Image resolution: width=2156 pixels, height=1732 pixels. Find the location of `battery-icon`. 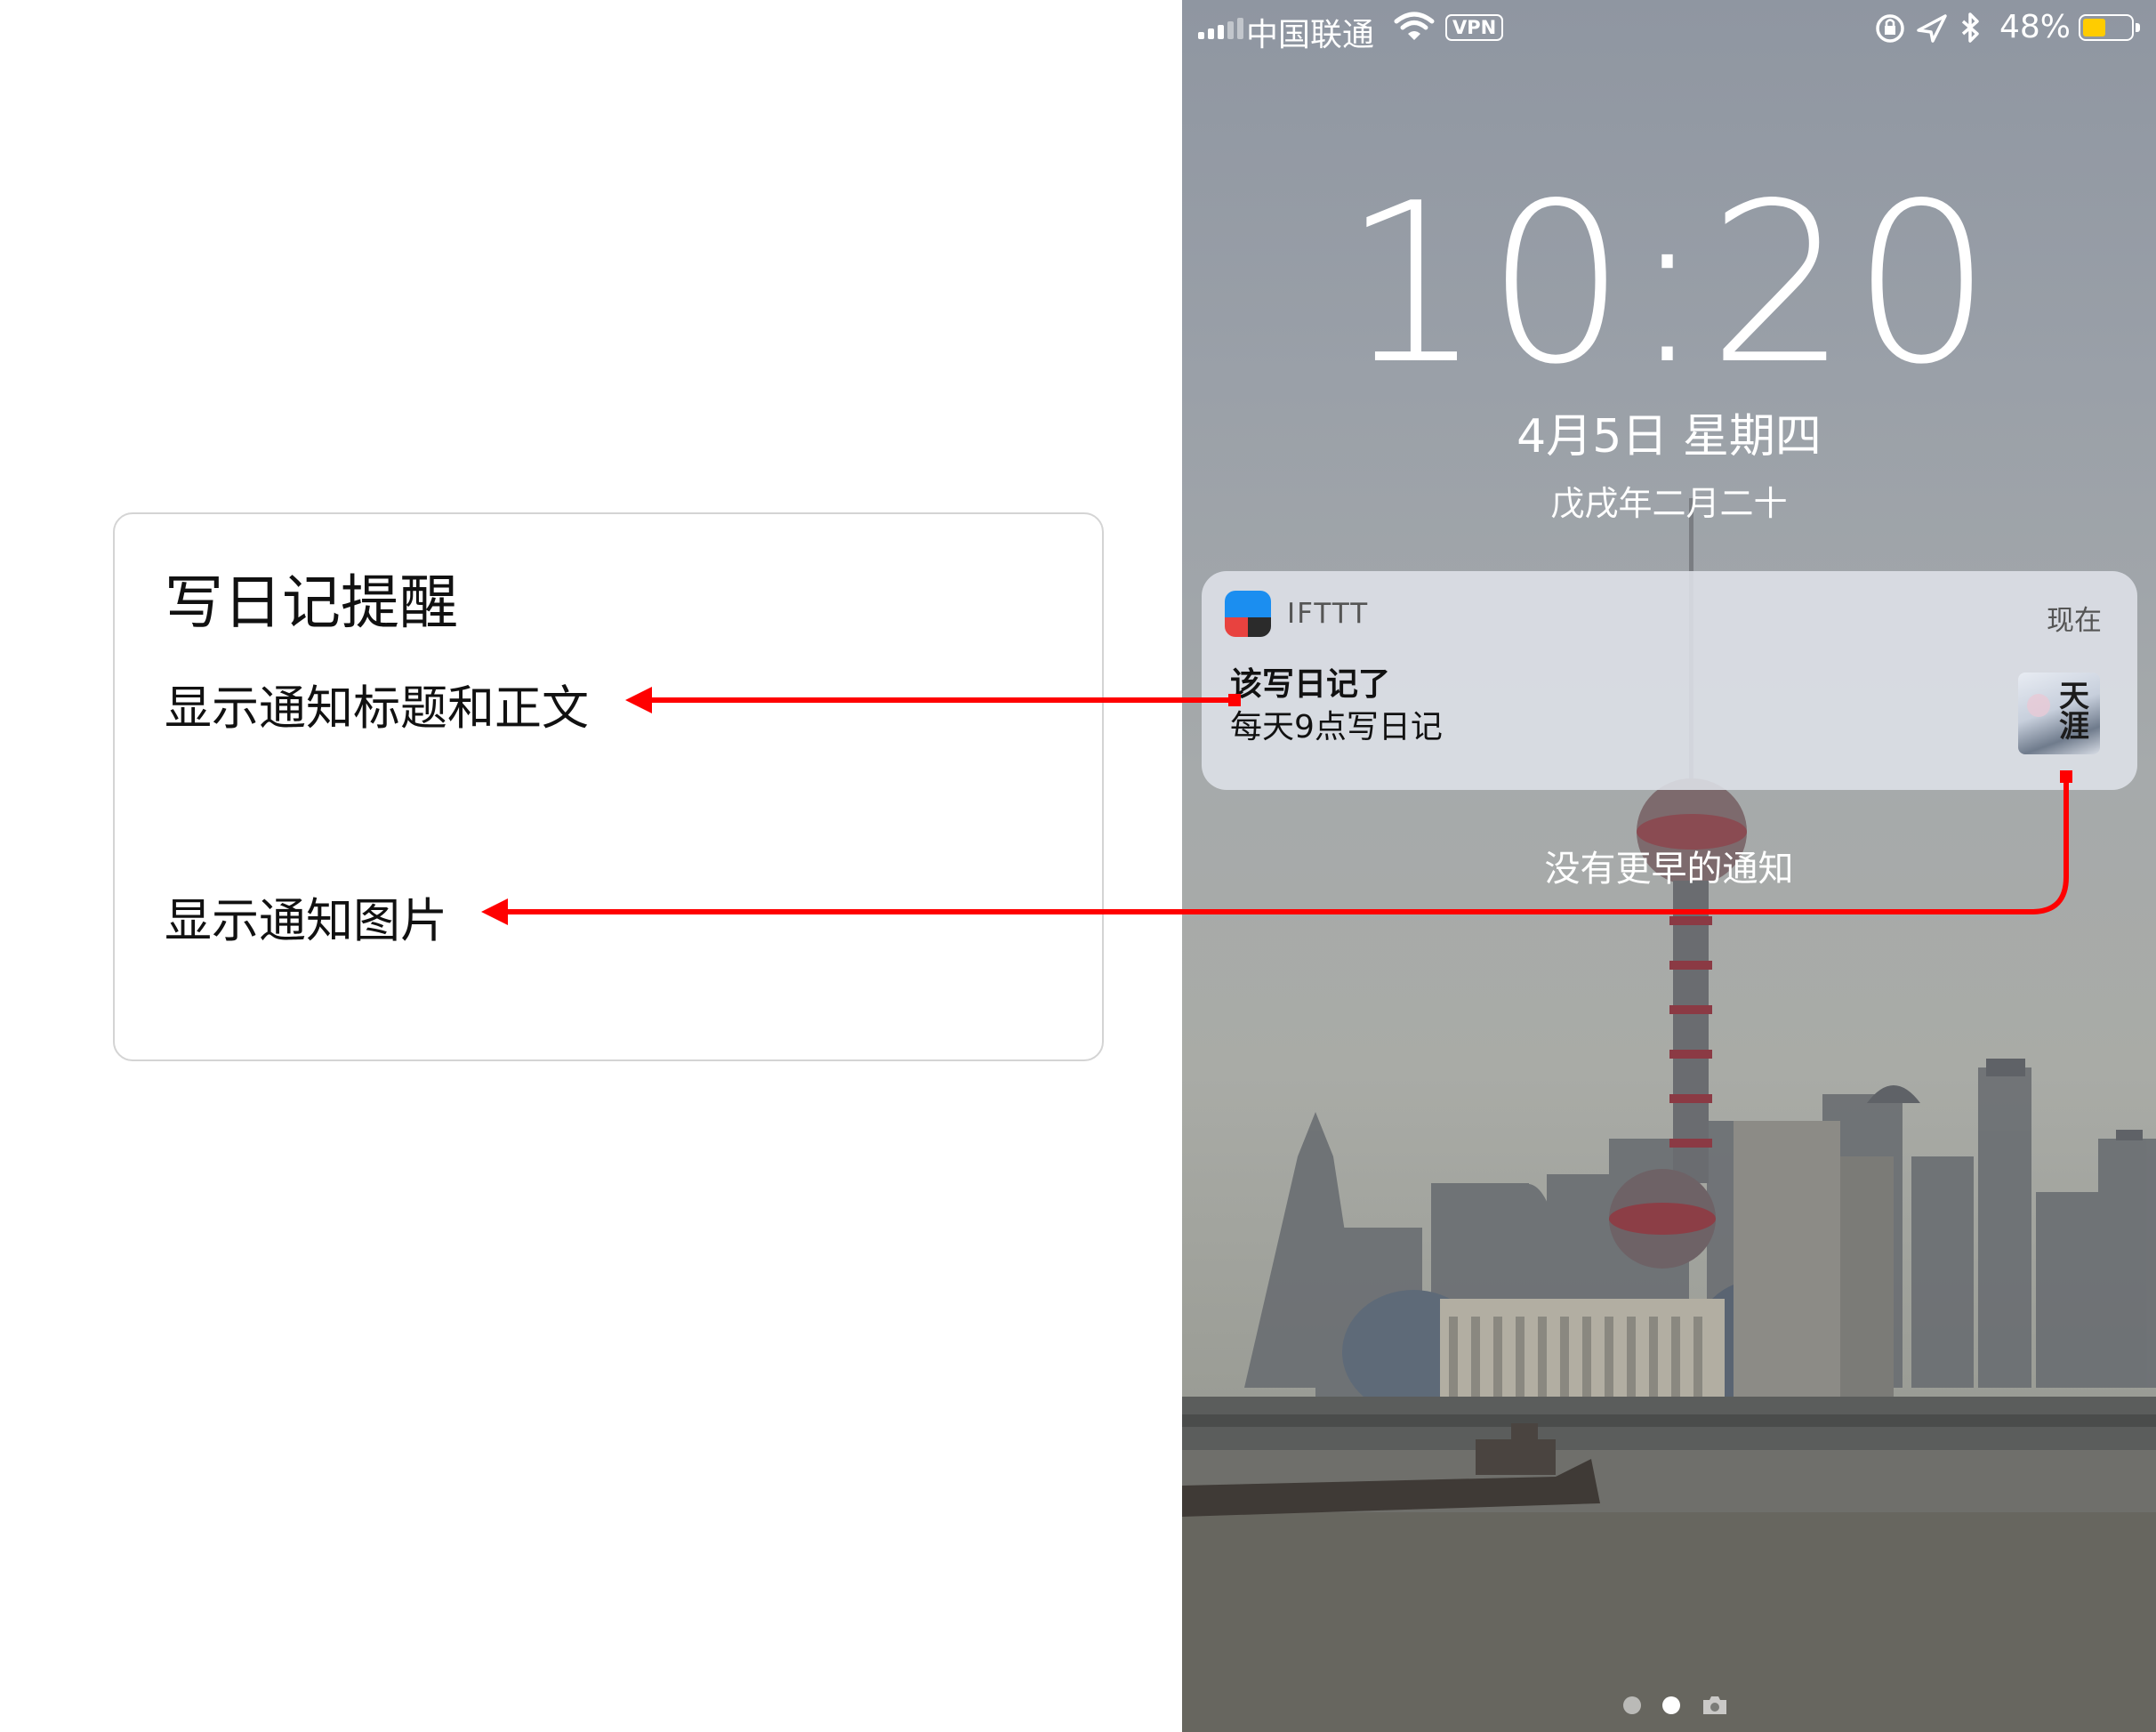

battery-icon is located at coordinates (2110, 28).